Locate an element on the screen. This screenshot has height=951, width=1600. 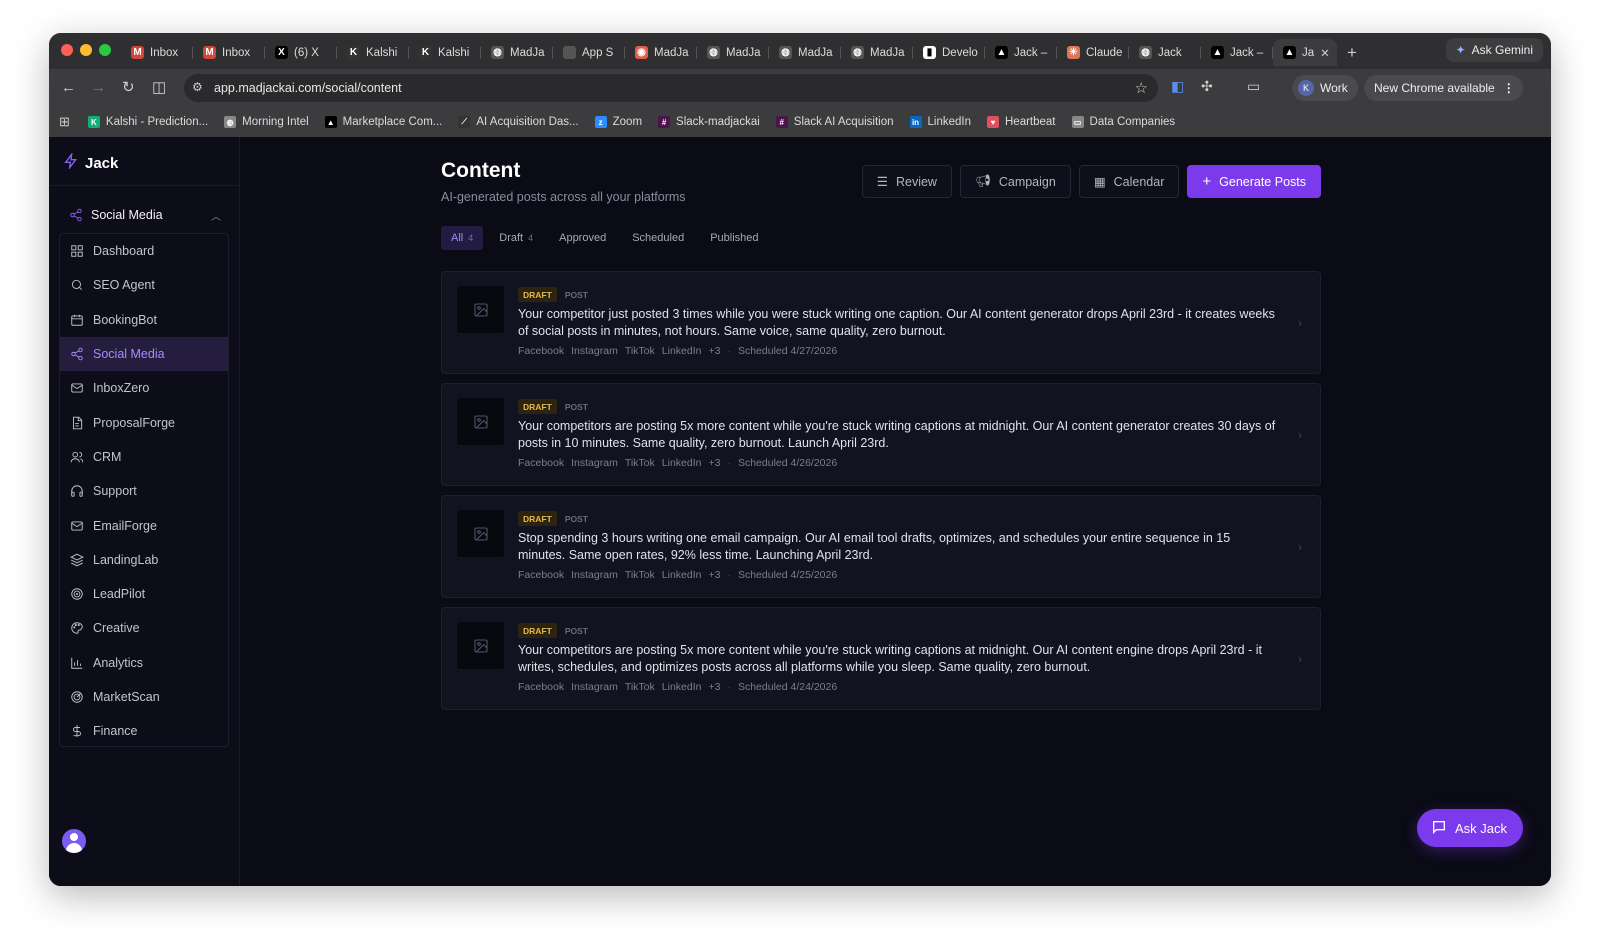
minimize-window-button is located at coordinates (86, 50).